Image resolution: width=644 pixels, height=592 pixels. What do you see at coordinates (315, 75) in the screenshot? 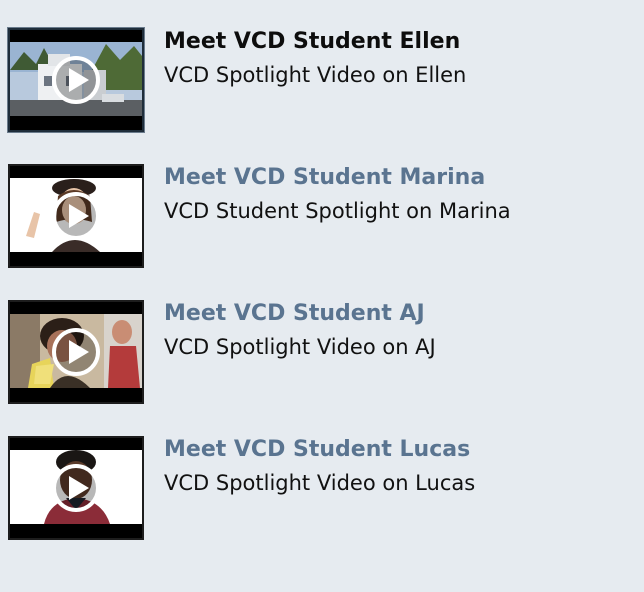
I see `video-subtitle: VCD Spotlight Video on Ellen` at bounding box center [315, 75].